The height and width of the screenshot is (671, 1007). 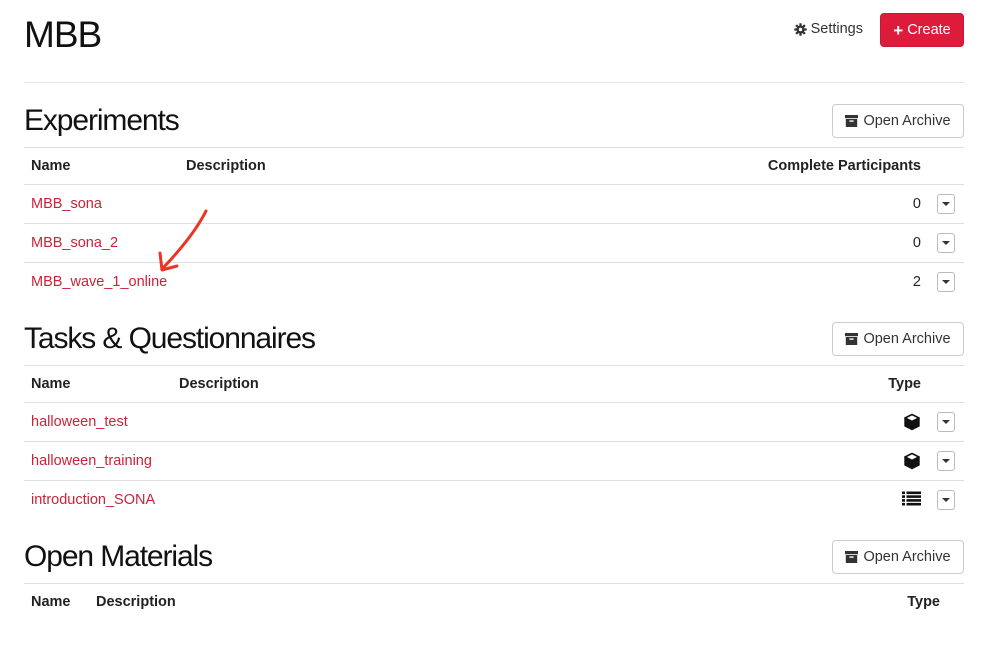 I want to click on task-link: halloween_training, so click(x=91, y=461).